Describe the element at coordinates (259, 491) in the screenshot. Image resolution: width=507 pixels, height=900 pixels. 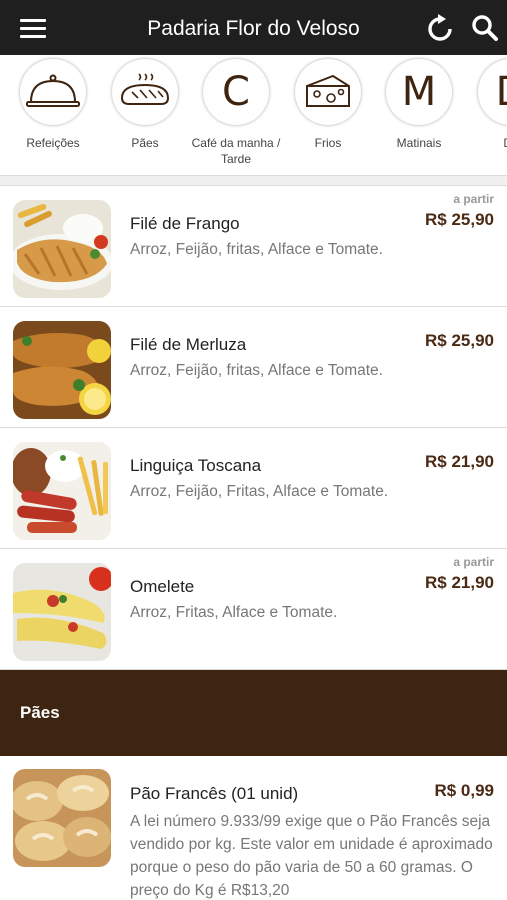
I see `item-description: Arroz, Feijão, Fritas, Alface e Tomate.` at that location.